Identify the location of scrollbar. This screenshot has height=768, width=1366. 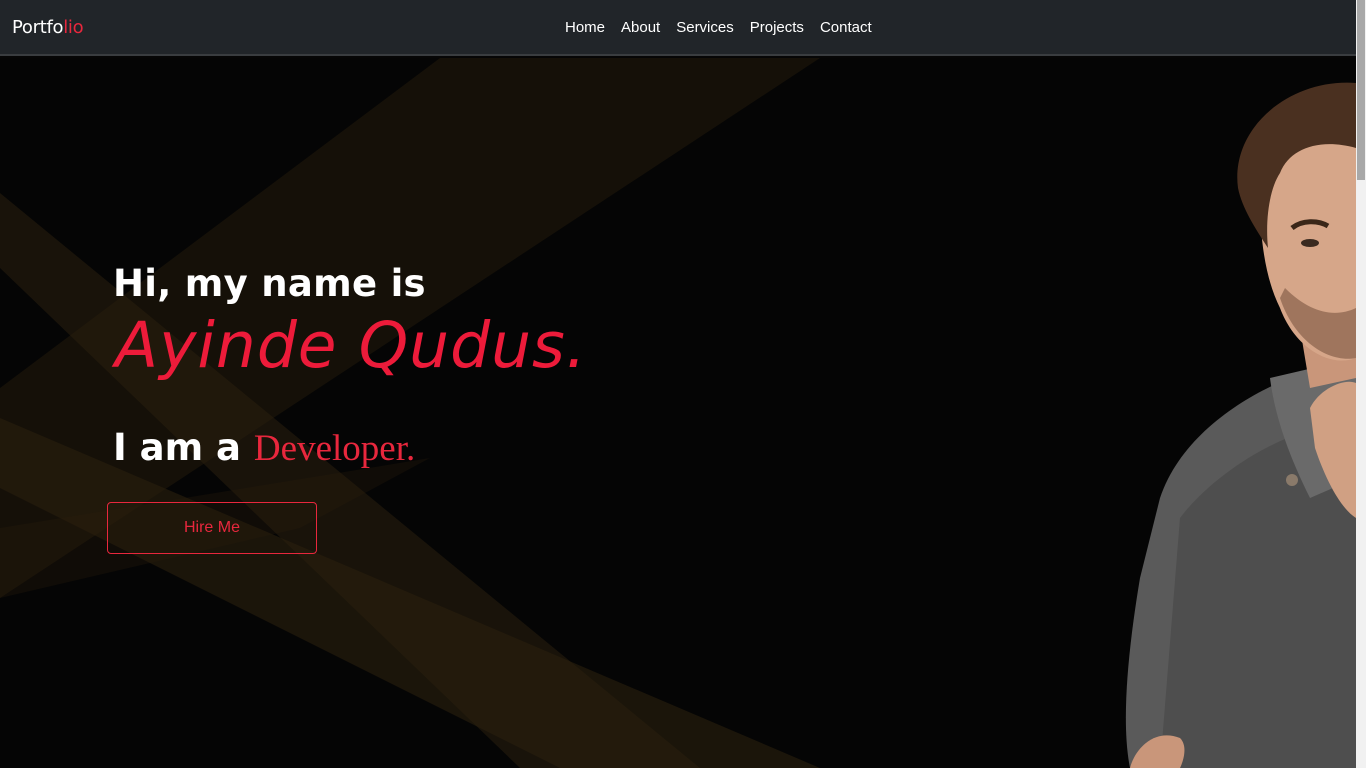
(1361, 384).